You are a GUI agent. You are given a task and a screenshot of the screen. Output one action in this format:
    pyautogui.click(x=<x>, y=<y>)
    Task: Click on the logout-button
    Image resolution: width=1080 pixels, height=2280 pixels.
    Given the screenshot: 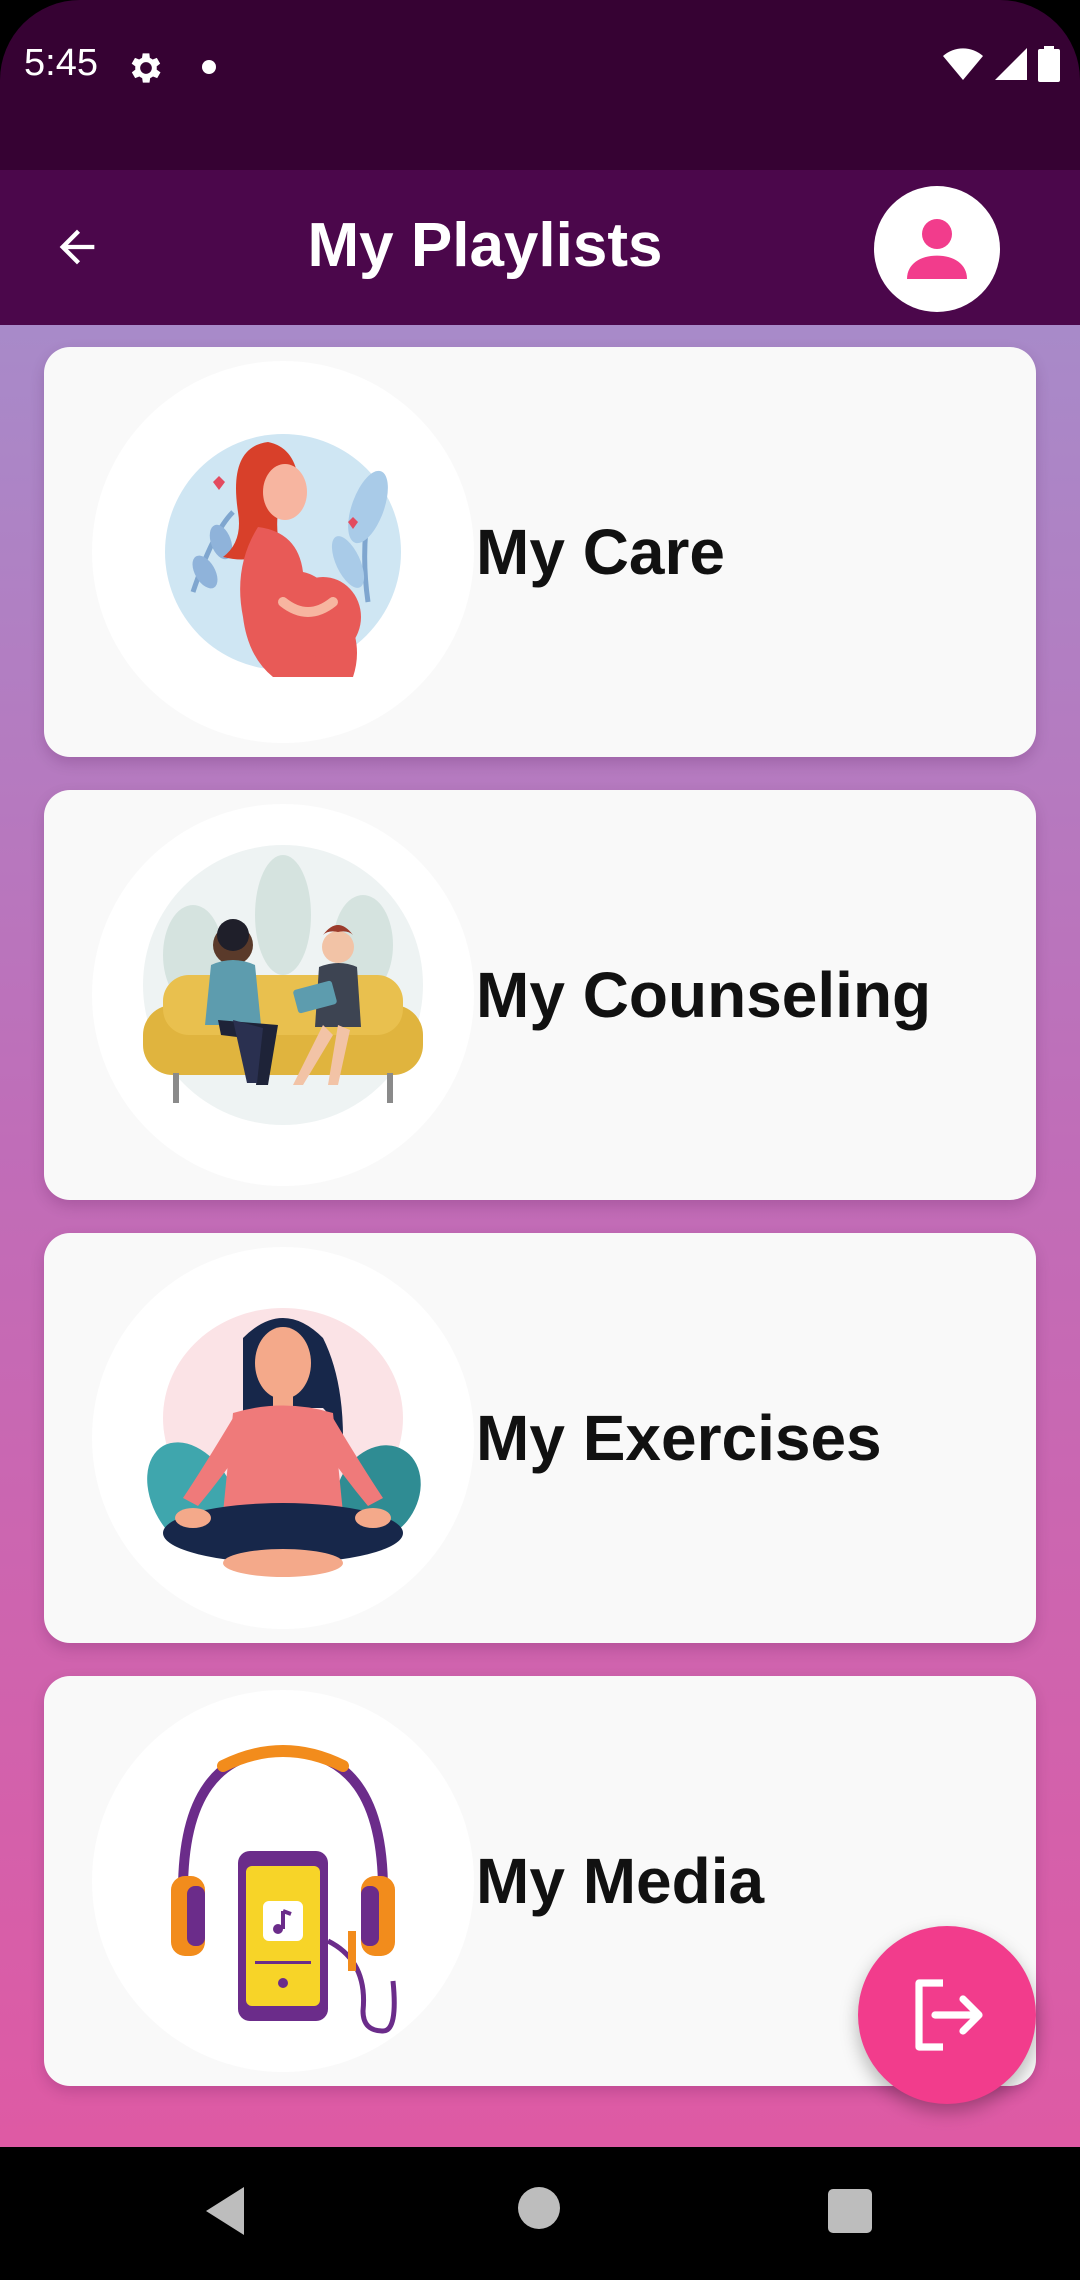 What is the action you would take?
    pyautogui.click(x=947, y=2015)
    